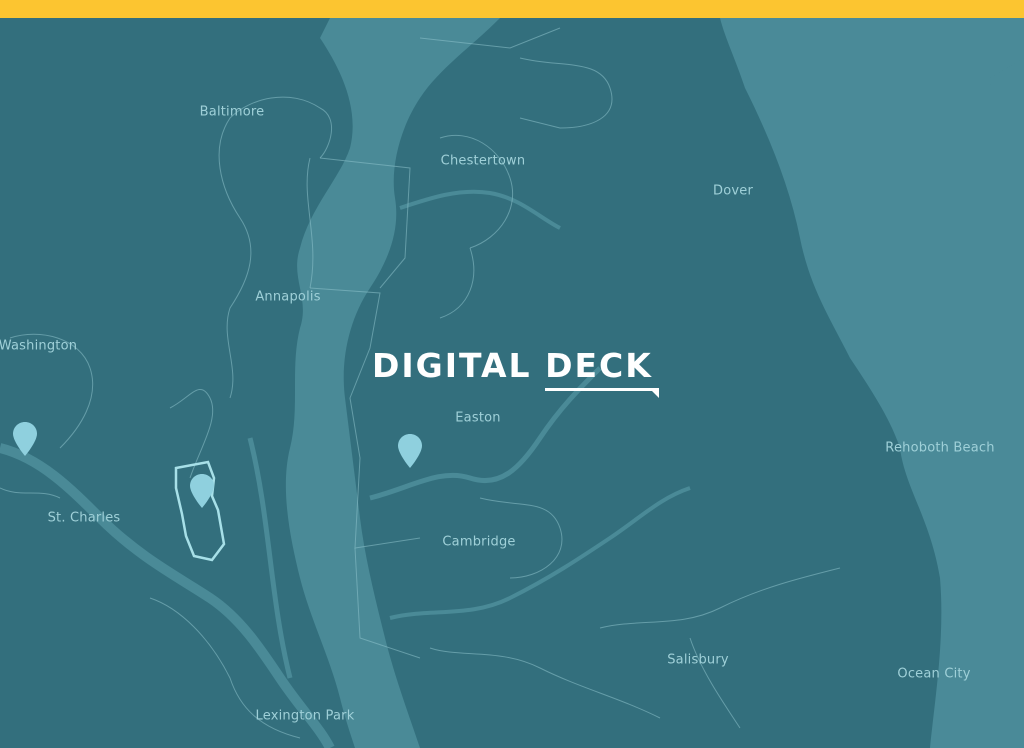 The image size is (1024, 748). What do you see at coordinates (934, 674) in the screenshot?
I see `city-label-ocean-city: Ocean City` at bounding box center [934, 674].